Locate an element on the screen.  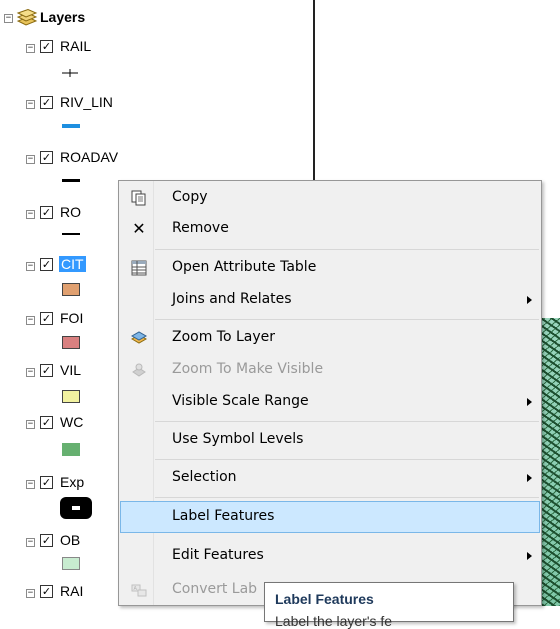
label-features-tooltip: Label Features Label the layer's fe is located at coordinates (389, 605).